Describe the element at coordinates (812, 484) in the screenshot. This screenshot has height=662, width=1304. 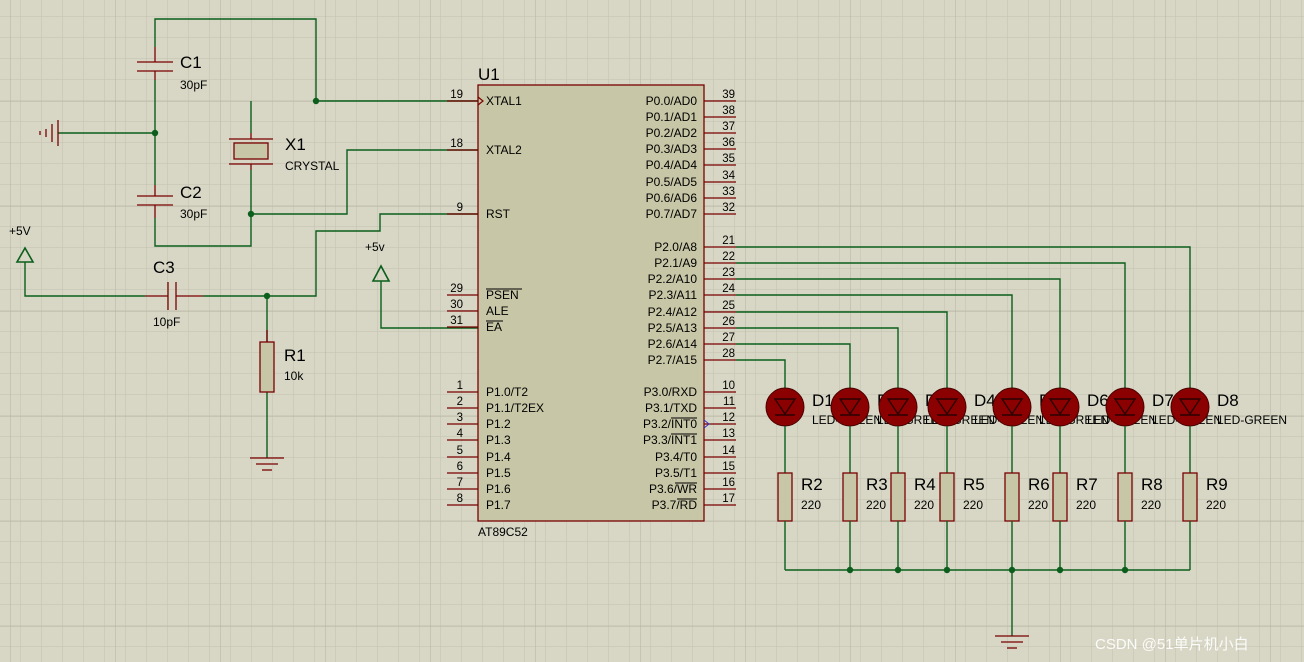
I see `resistor-ref: R2` at that location.